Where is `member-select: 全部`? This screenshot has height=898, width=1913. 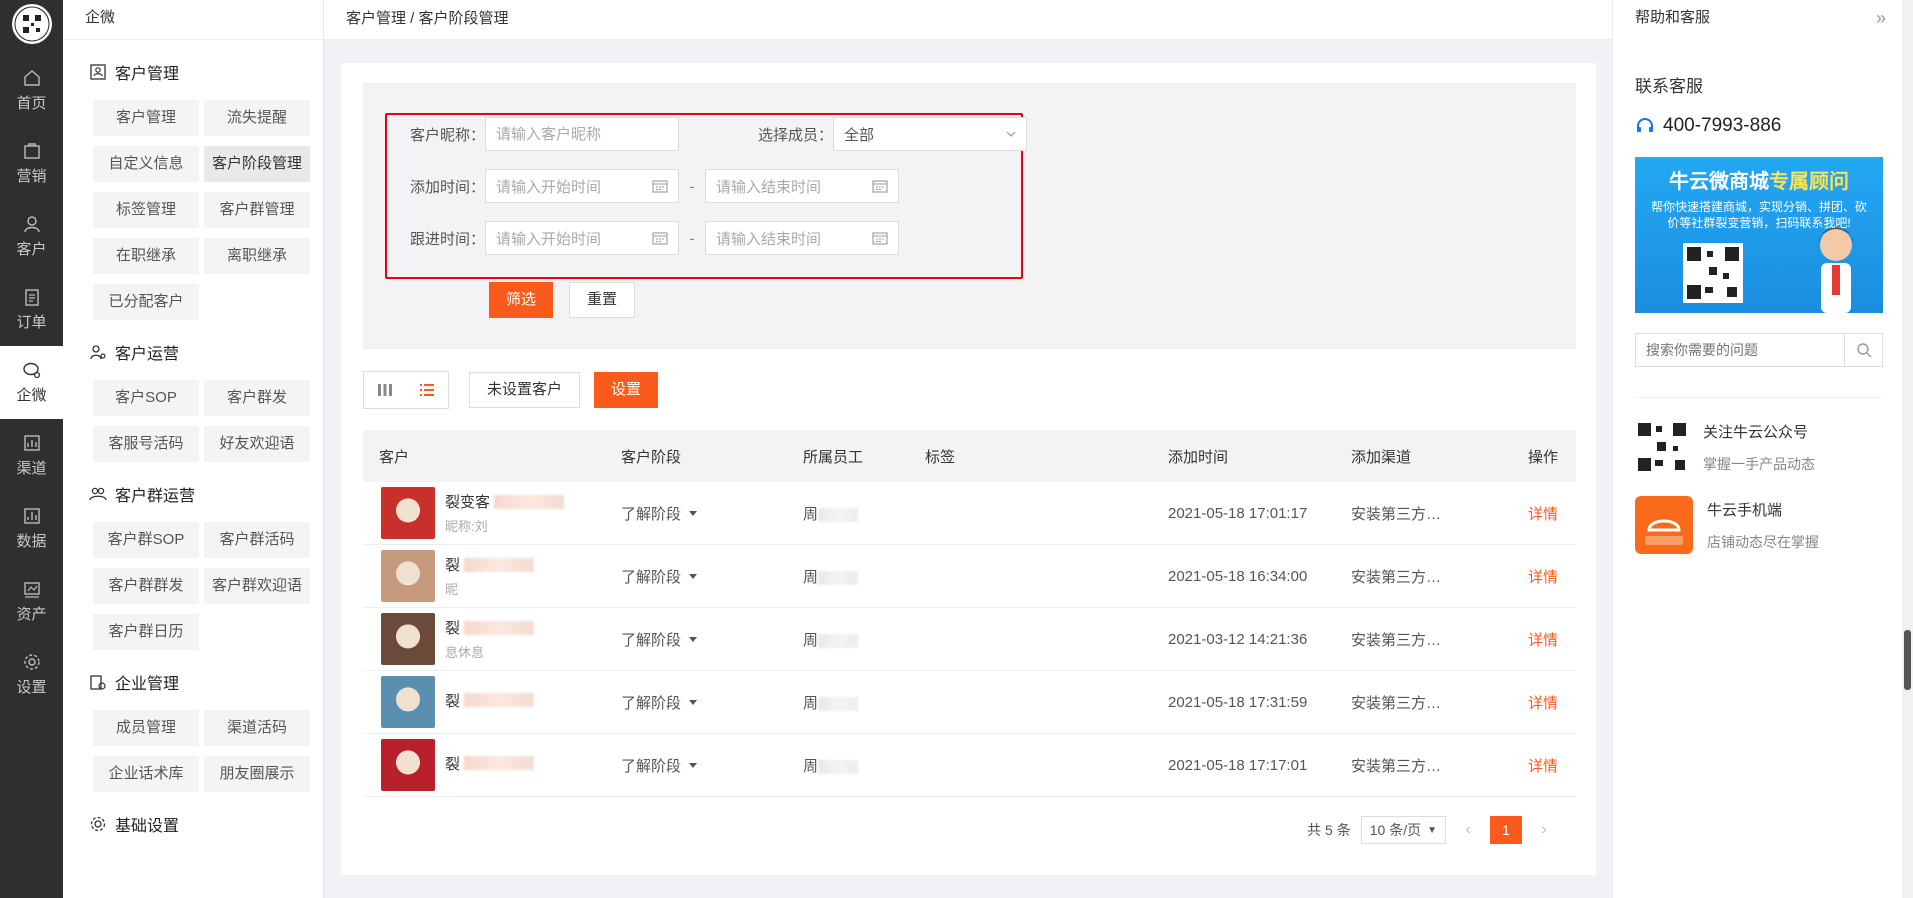 member-select: 全部 is located at coordinates (930, 134).